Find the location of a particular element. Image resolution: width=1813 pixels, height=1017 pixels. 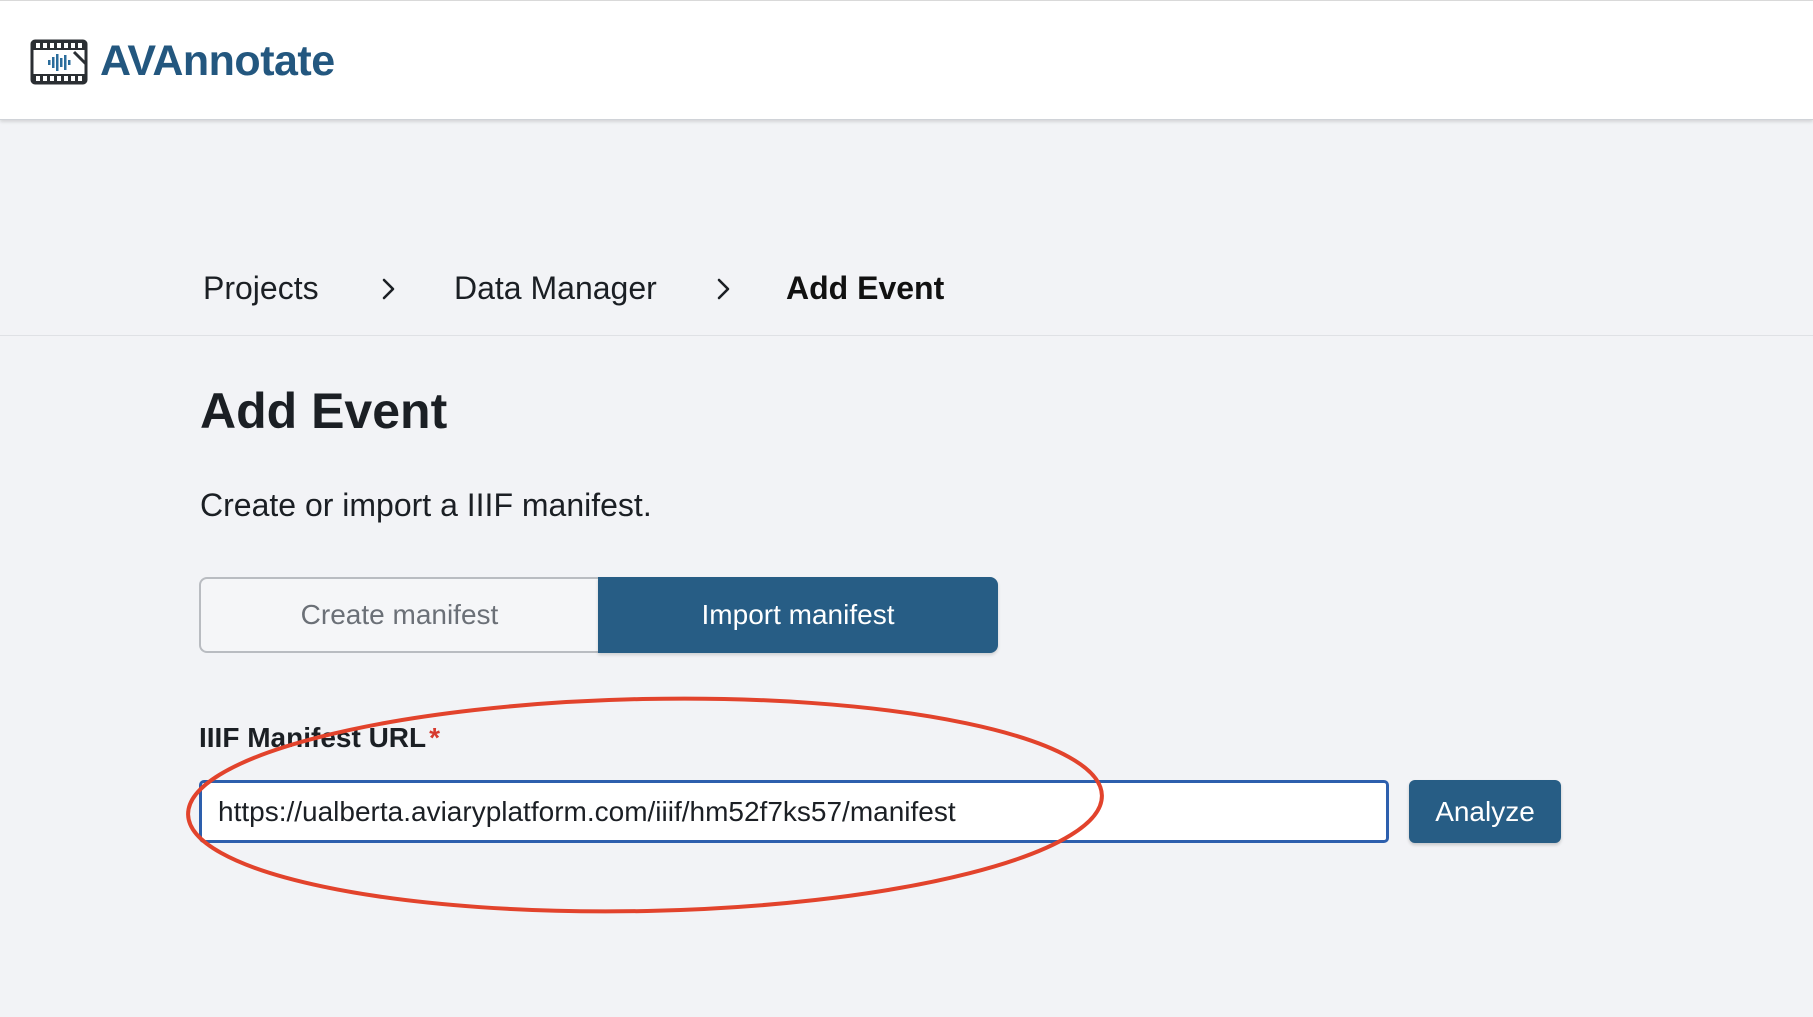

breadcrumb-item-projects: Projects is located at coordinates (261, 288).